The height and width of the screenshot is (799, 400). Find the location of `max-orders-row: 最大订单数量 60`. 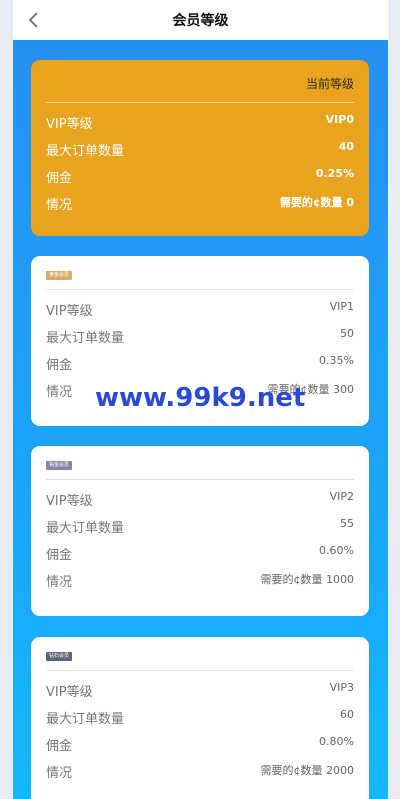

max-orders-row: 最大订单数量 60 is located at coordinates (200, 716).